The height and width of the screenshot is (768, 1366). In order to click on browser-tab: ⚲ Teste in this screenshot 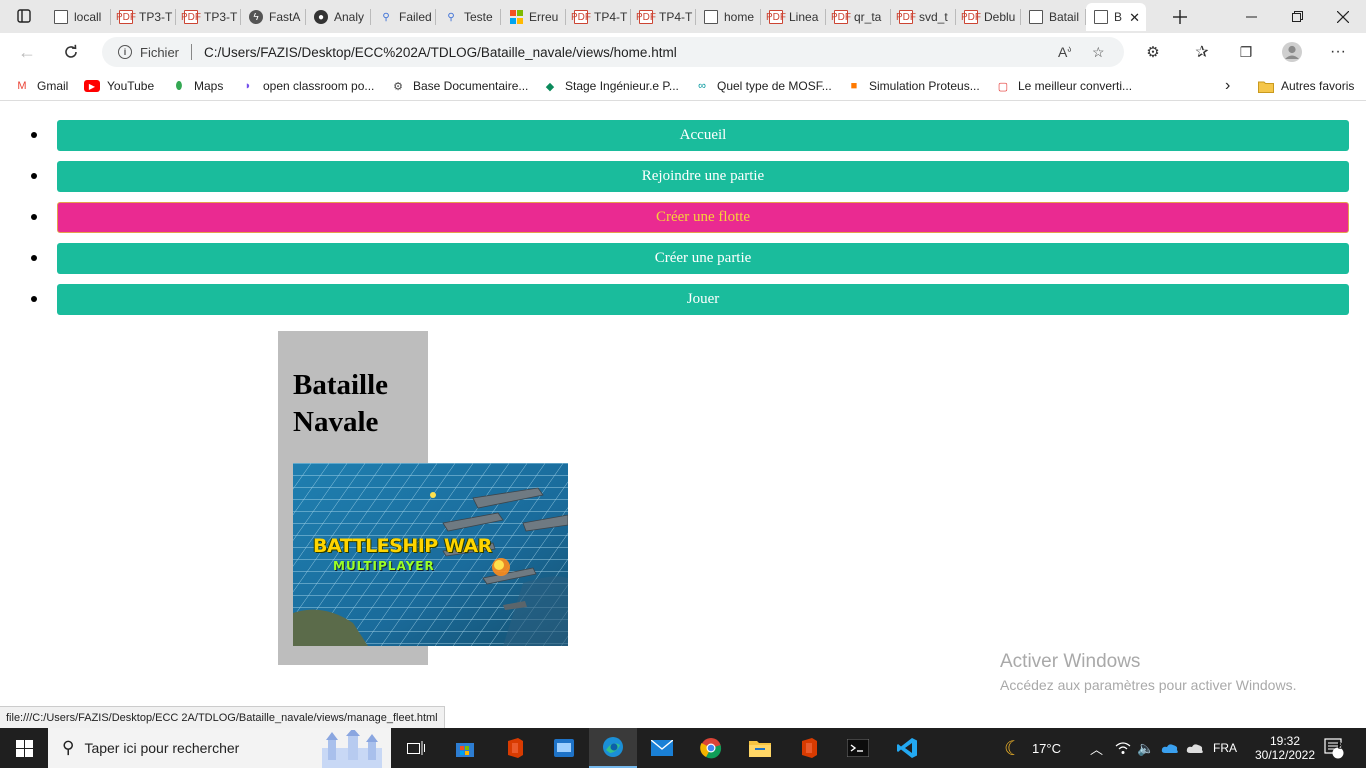, I will do `click(468, 17)`.